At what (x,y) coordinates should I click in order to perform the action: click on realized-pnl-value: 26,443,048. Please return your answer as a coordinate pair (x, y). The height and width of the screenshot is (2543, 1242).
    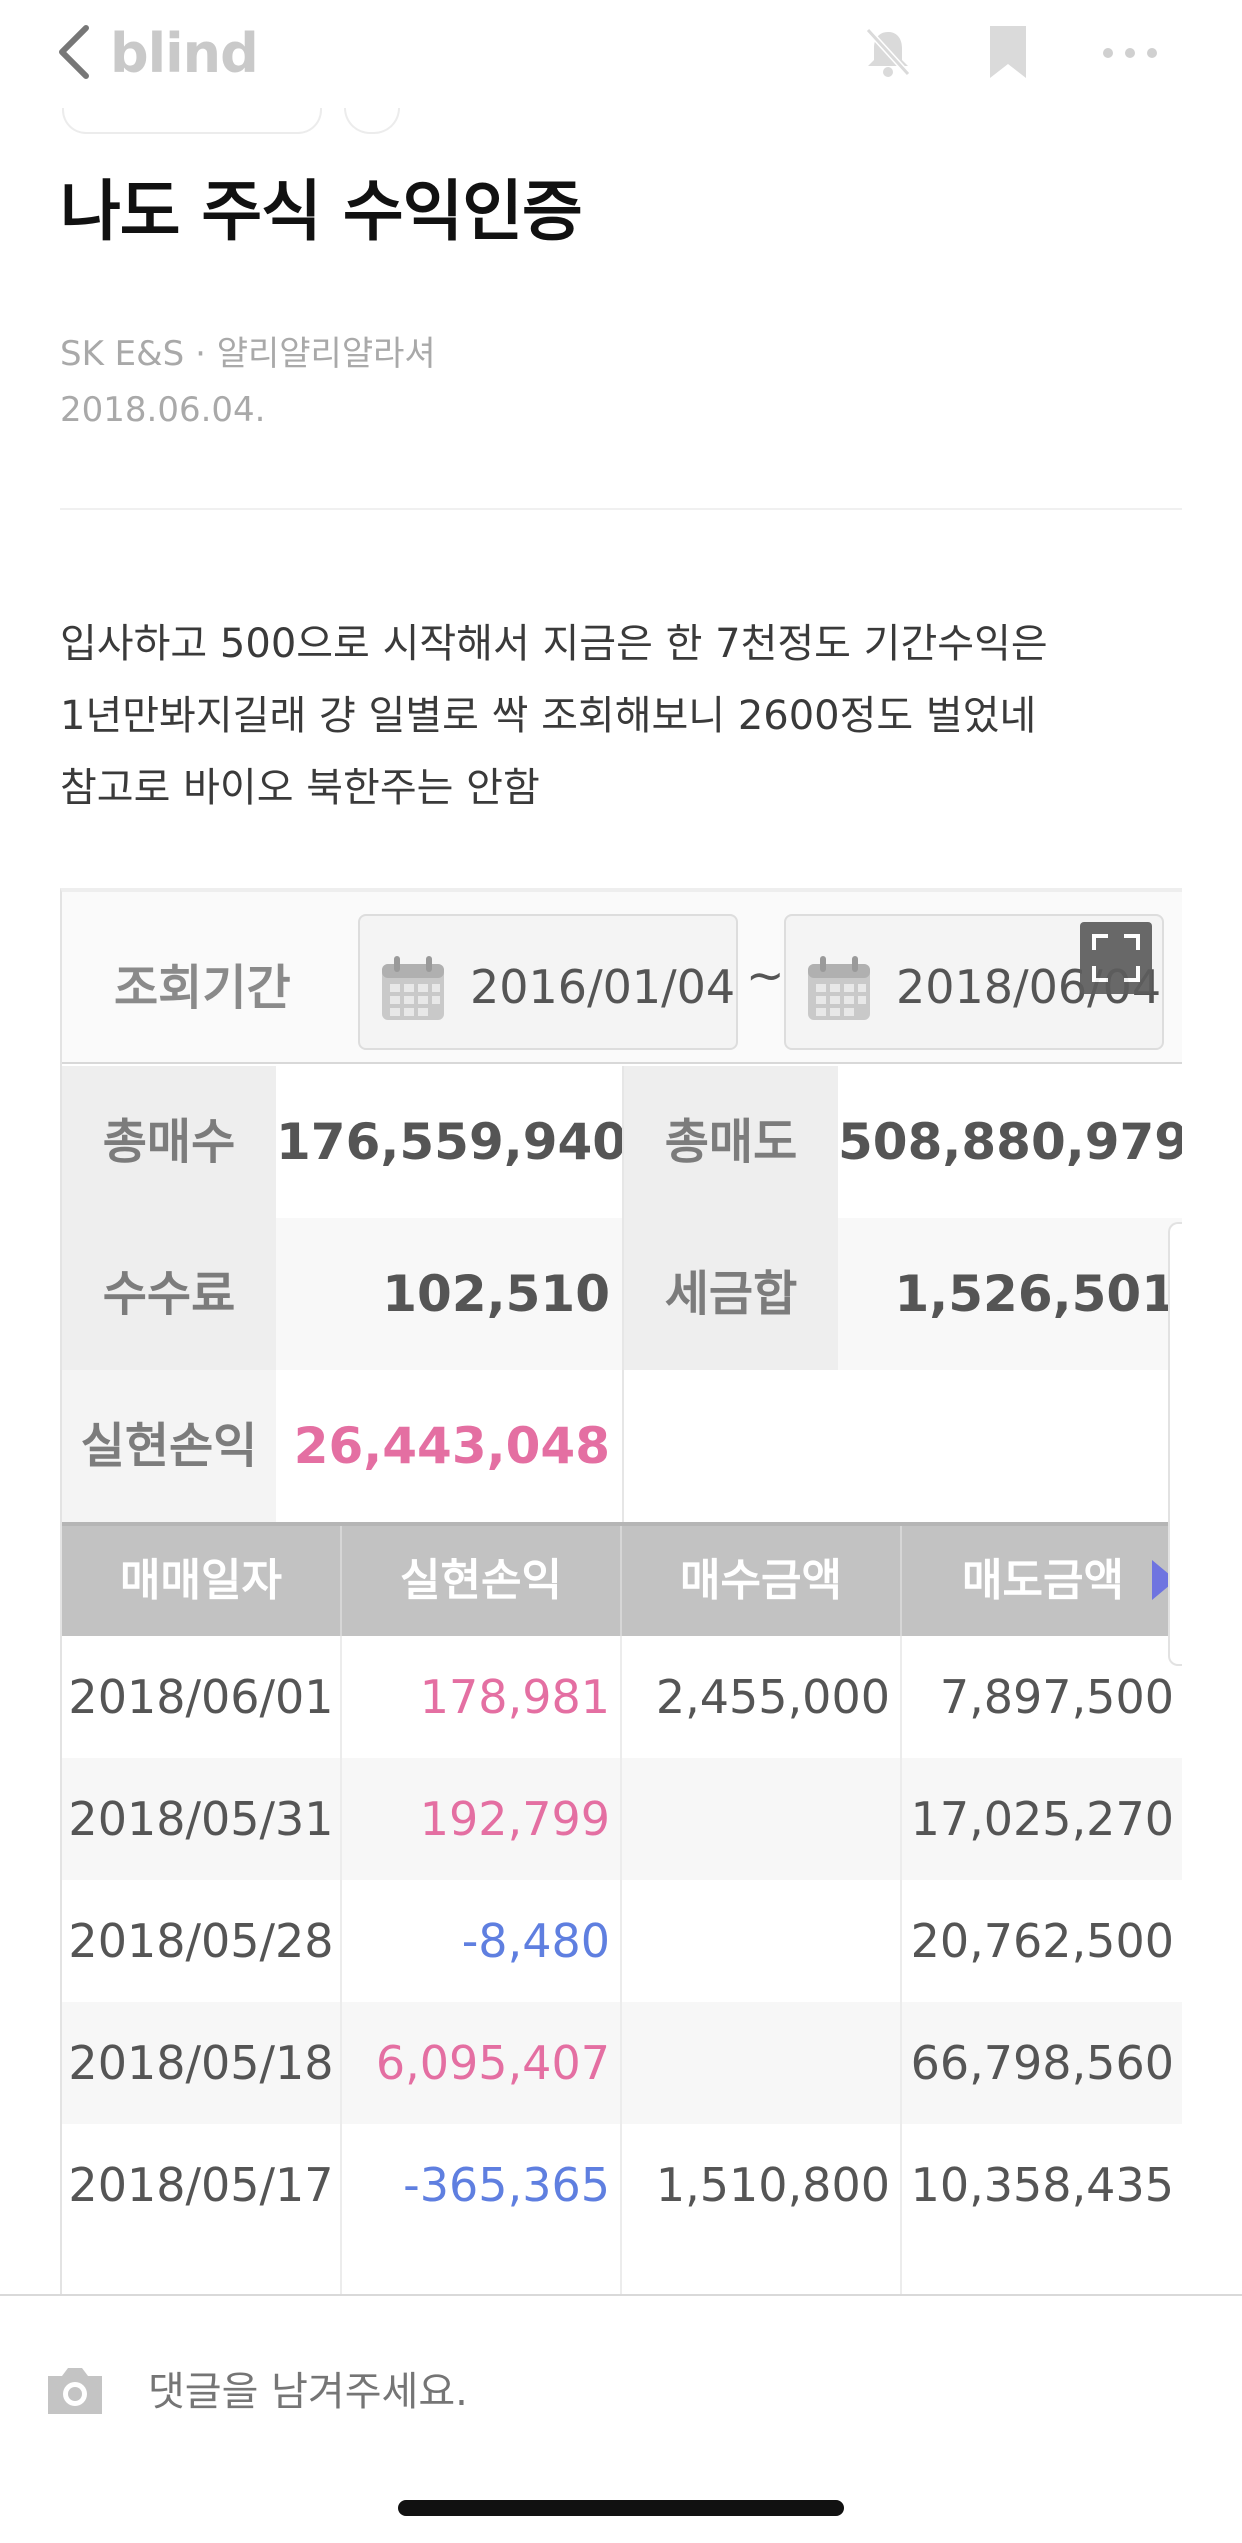
    Looking at the image, I should click on (451, 1446).